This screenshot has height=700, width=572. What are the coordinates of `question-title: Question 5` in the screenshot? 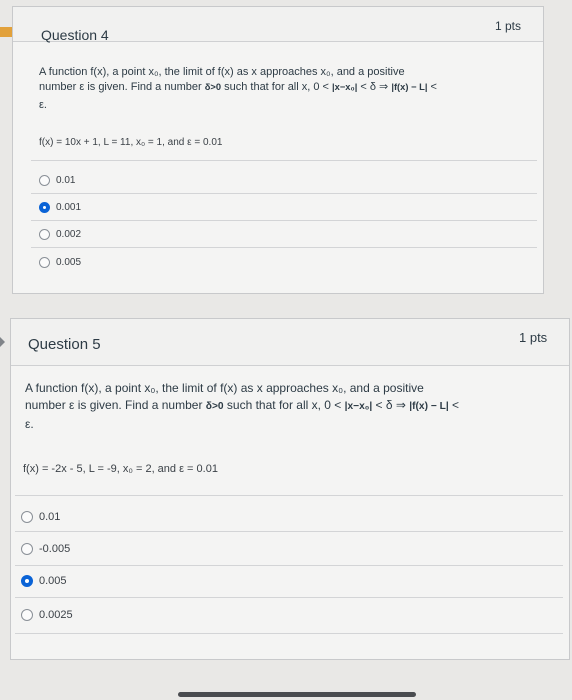 It's located at (64, 344).